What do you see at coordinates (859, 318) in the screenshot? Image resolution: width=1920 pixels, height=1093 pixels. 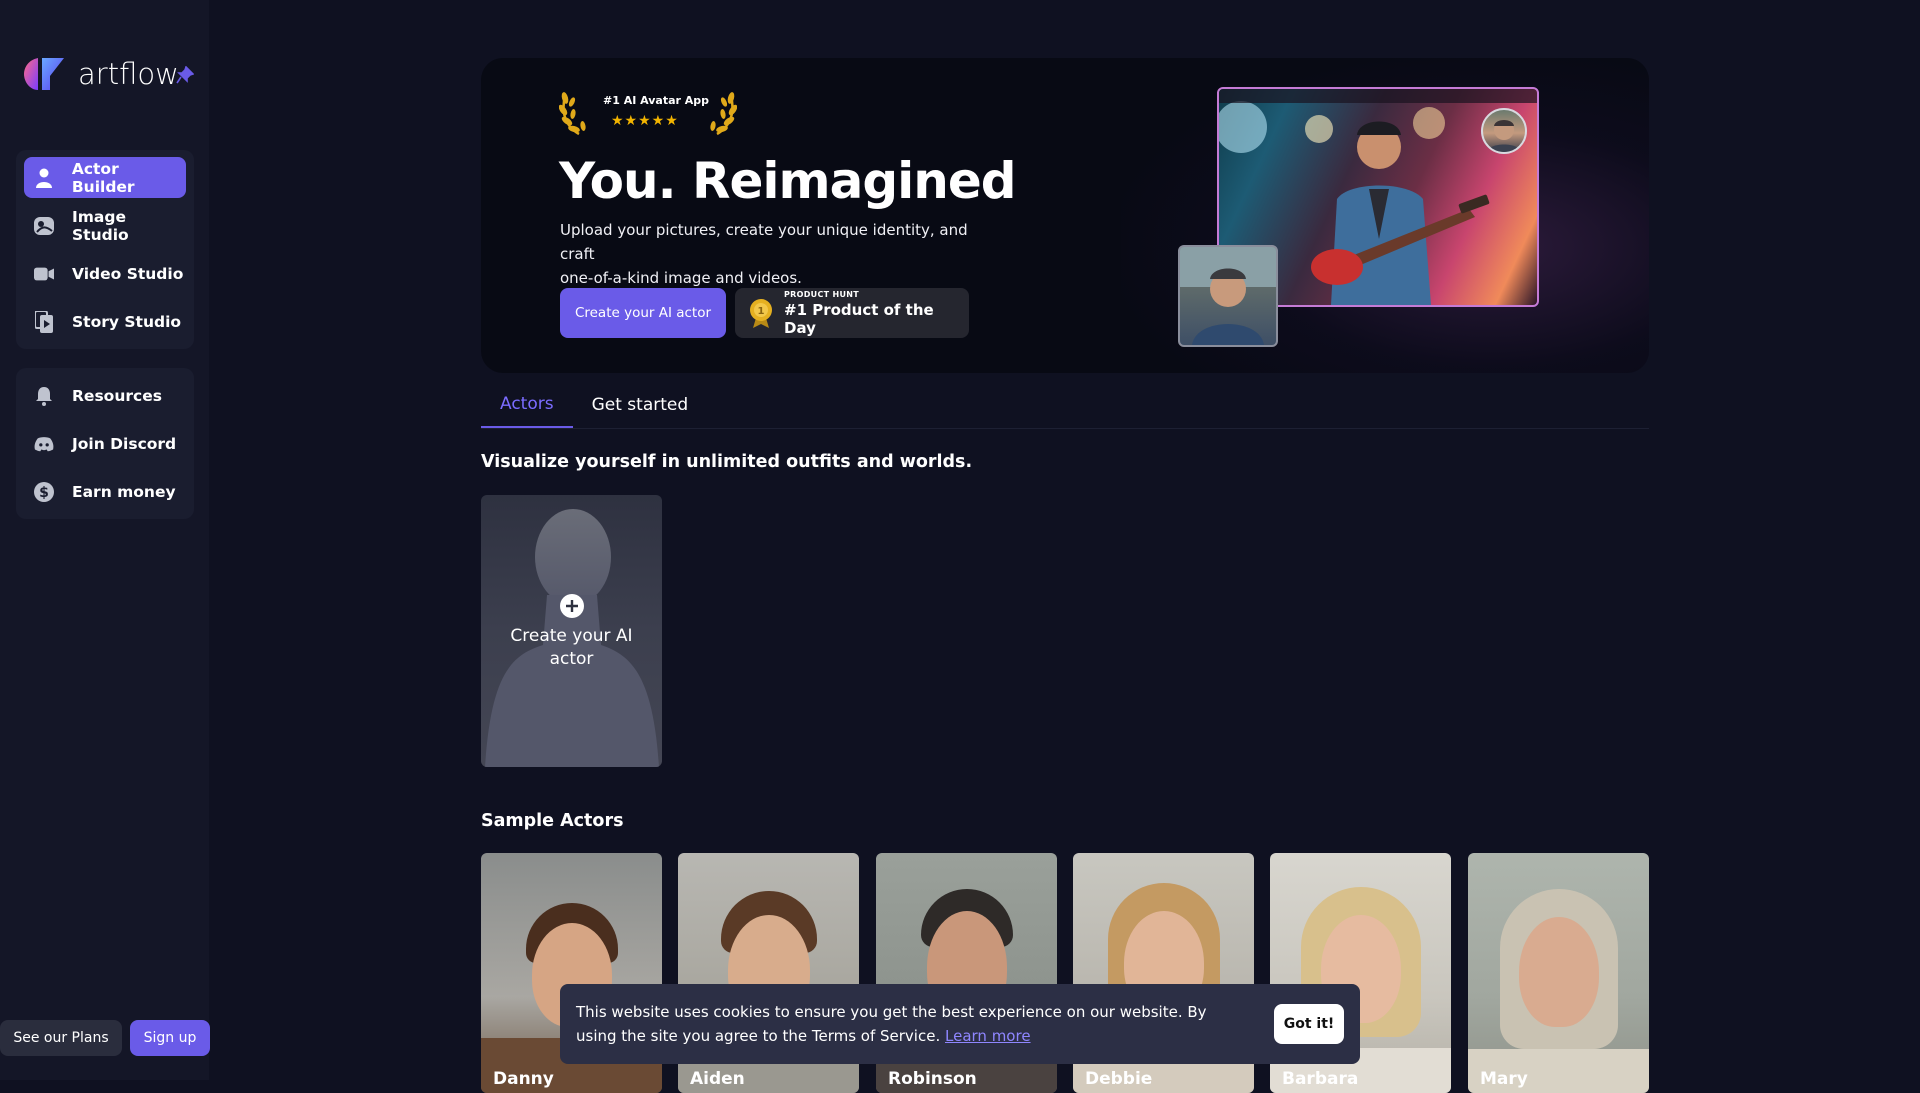 I see `product-of-day-label: #1 Product of the Day` at bounding box center [859, 318].